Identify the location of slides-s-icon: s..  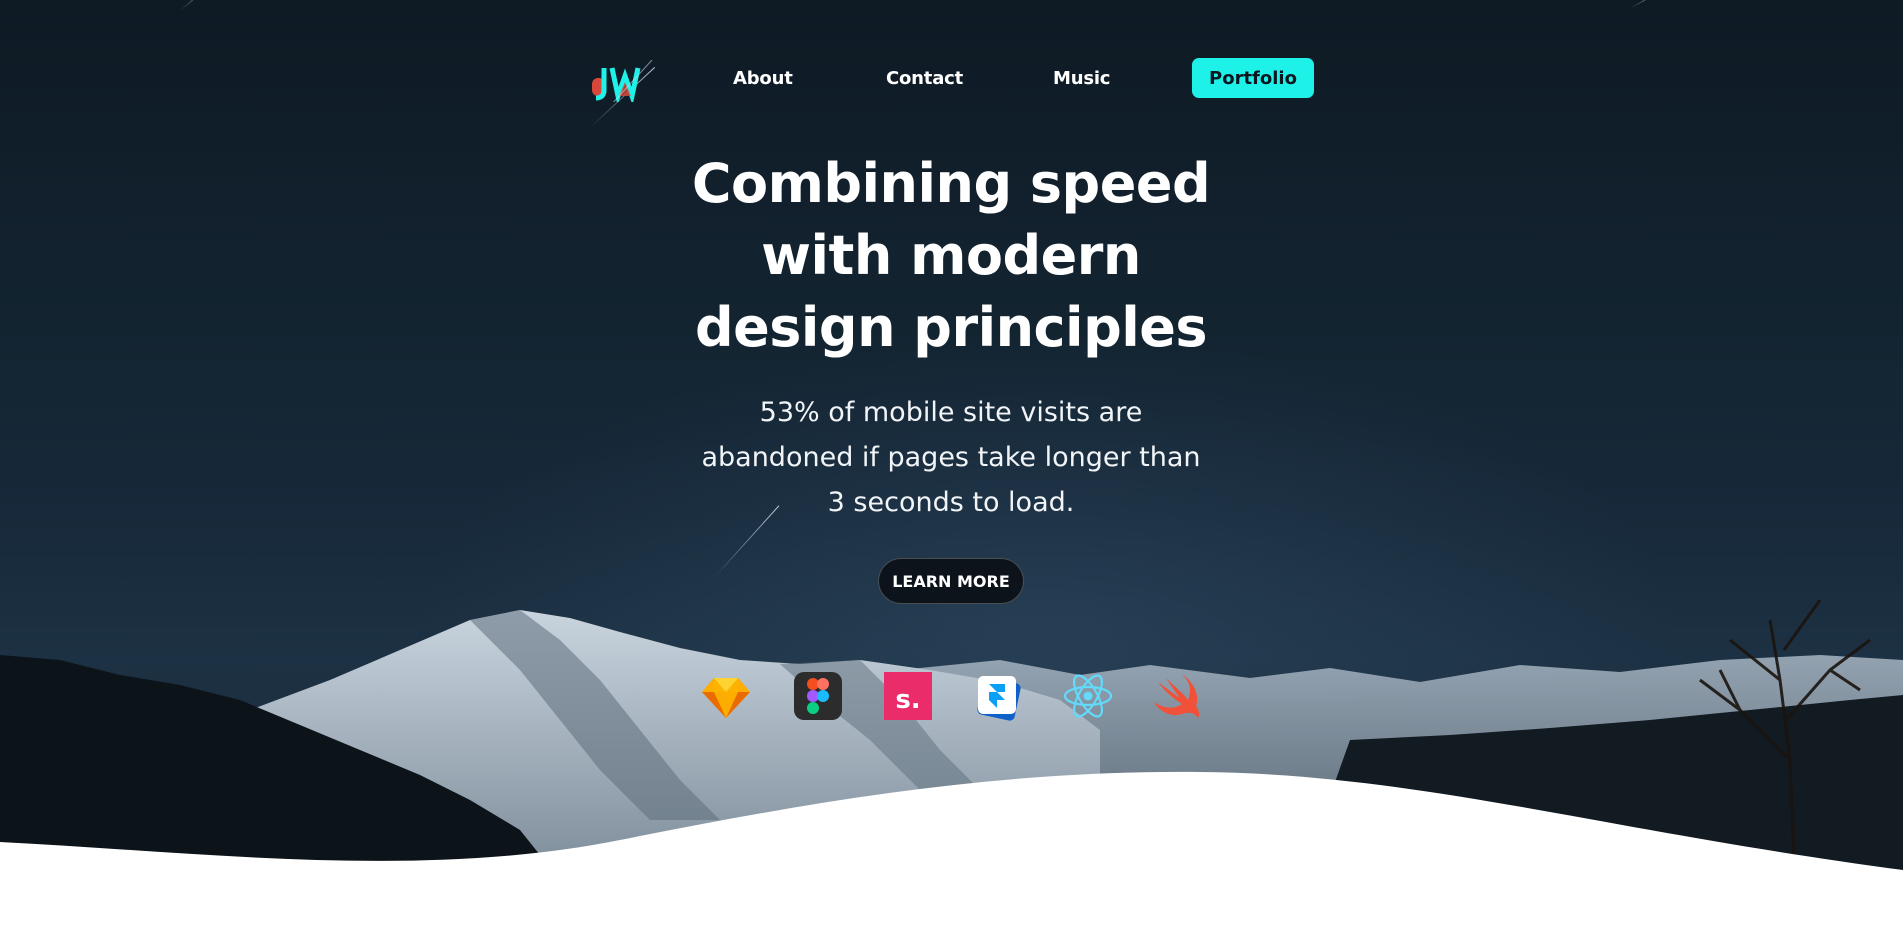
(908, 696).